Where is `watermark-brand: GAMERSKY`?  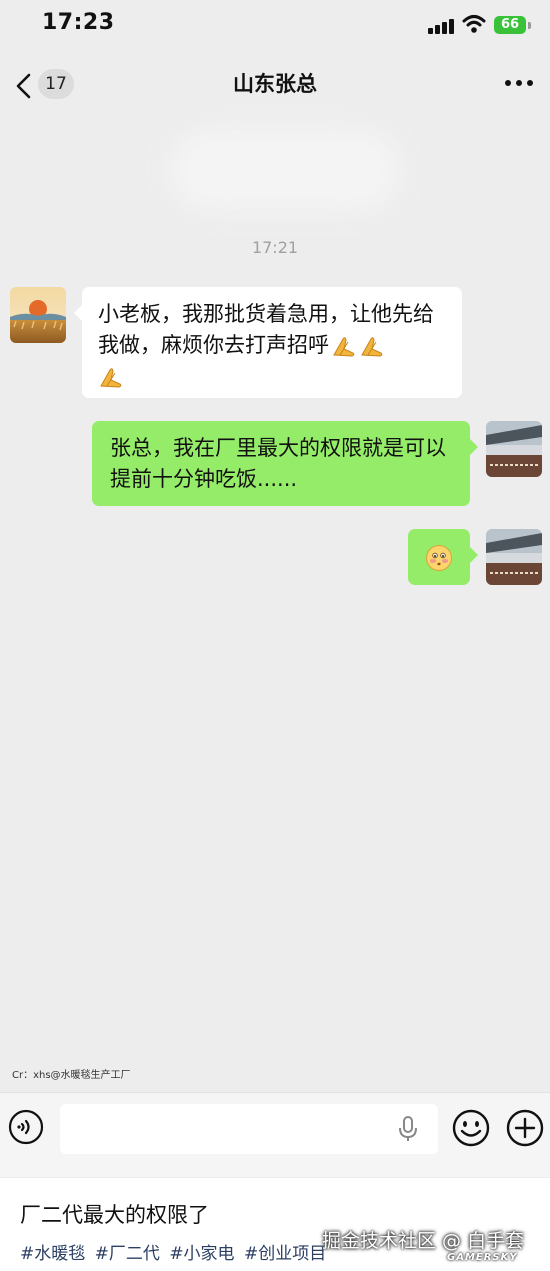 watermark-brand: GAMERSKY is located at coordinates (482, 1257).